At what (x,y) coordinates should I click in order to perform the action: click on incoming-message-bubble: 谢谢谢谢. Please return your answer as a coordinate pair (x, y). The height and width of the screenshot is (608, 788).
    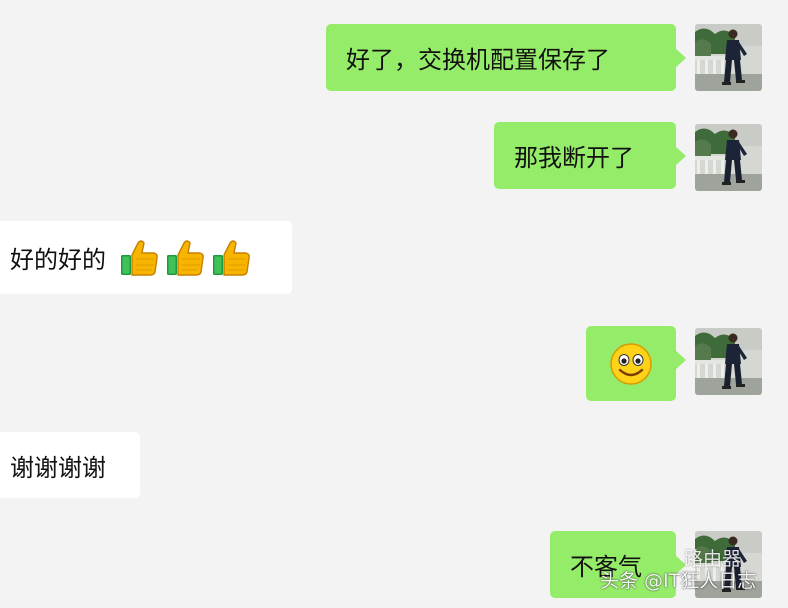
    Looking at the image, I should click on (70, 465).